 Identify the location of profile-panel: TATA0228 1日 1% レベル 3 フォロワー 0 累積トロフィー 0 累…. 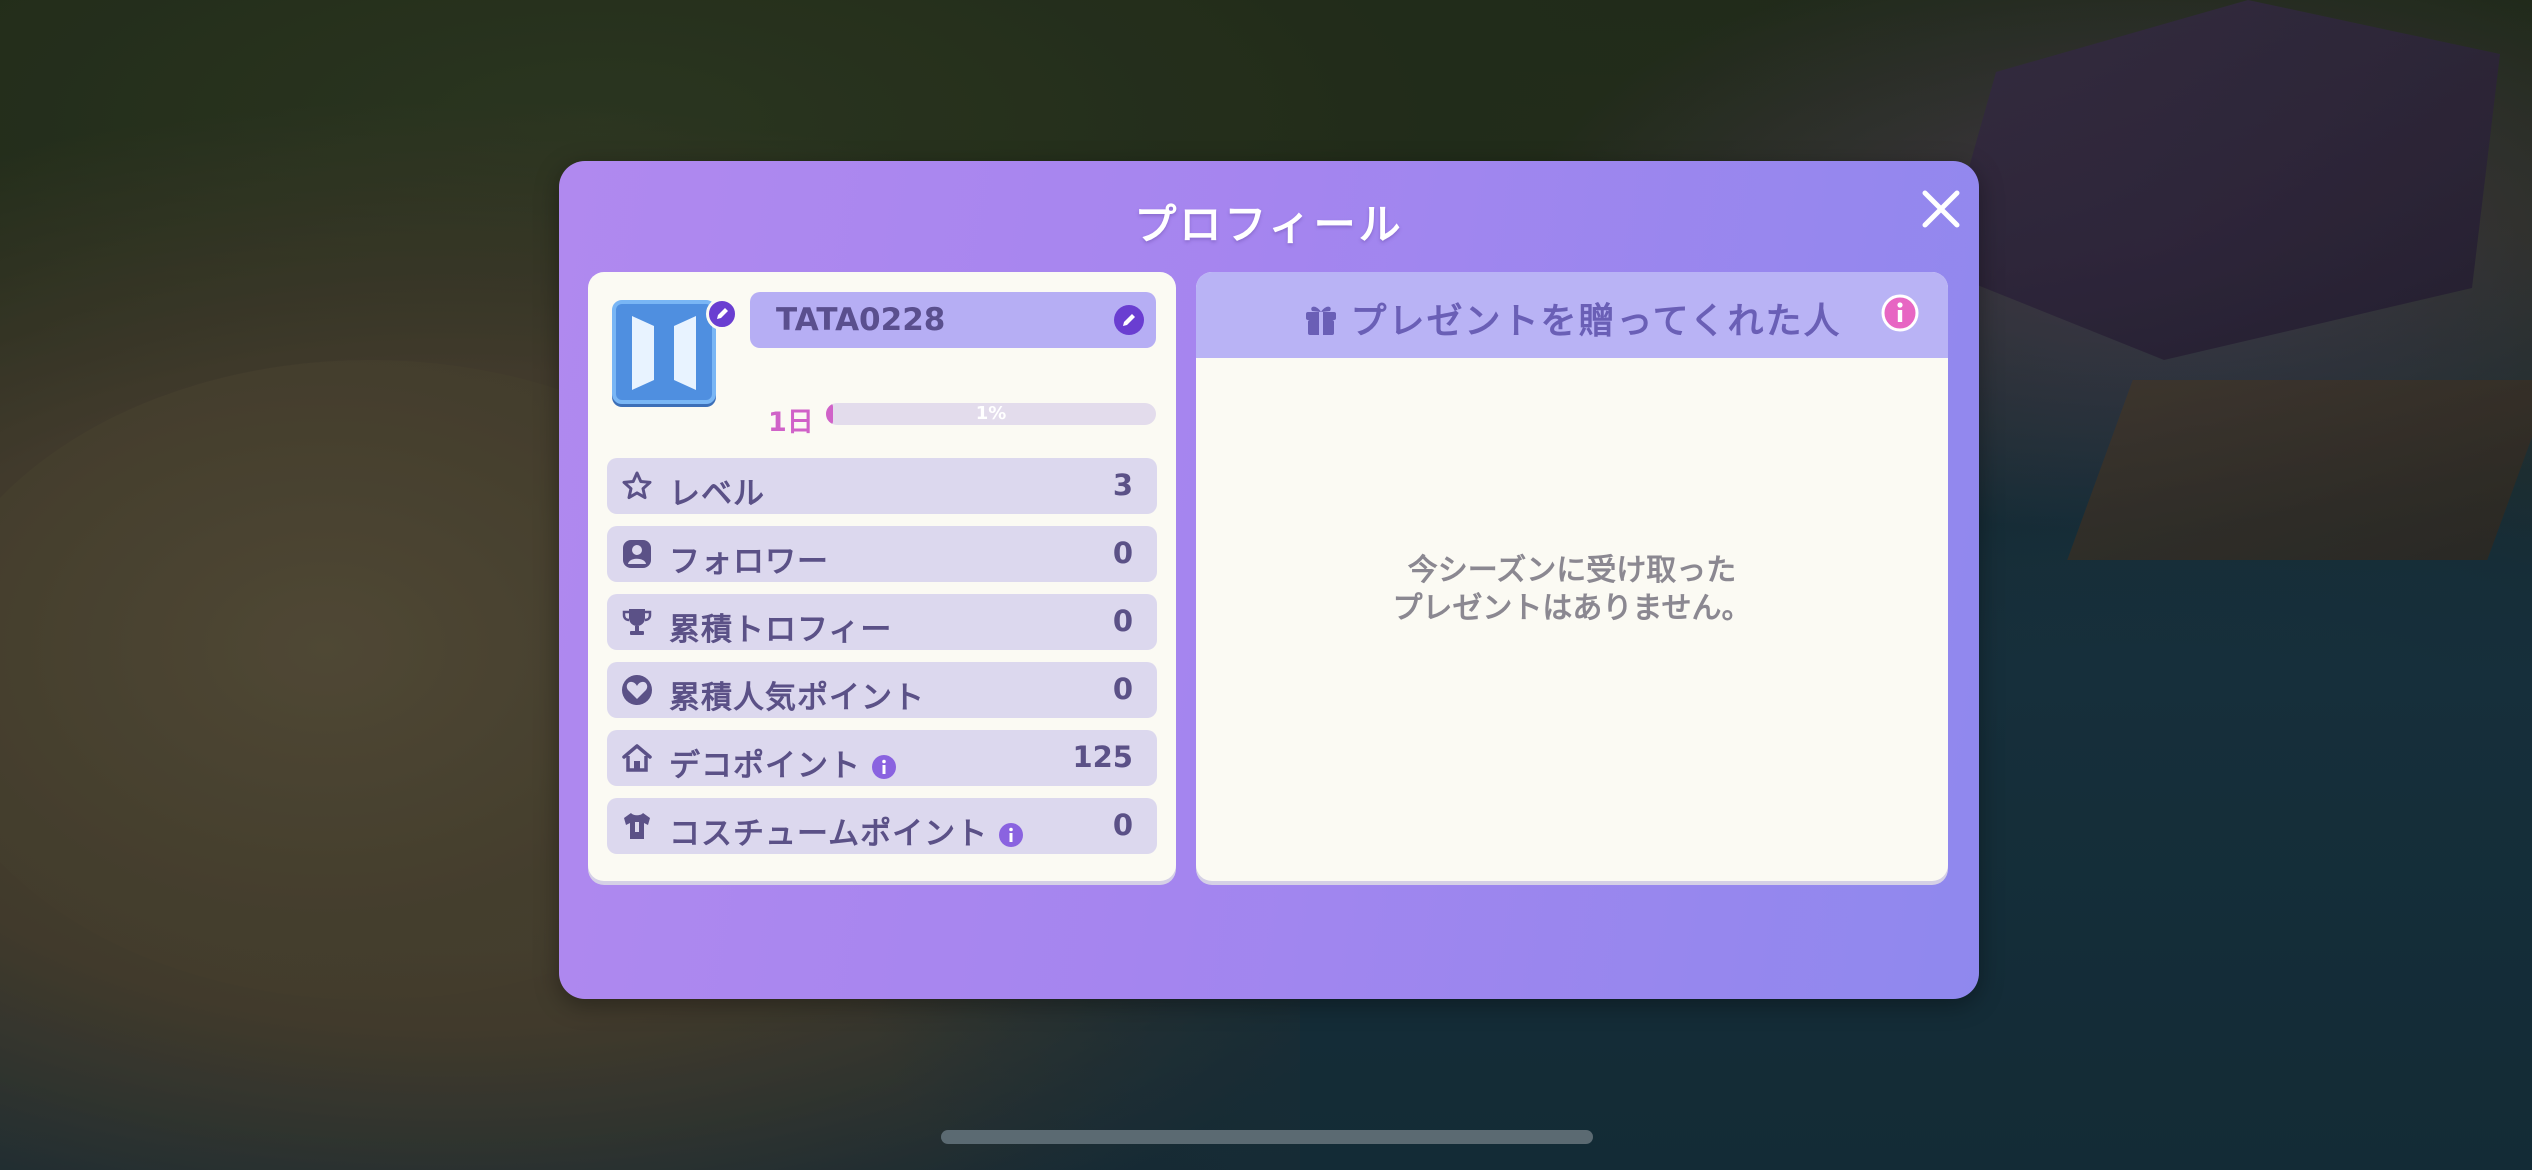
(882, 576).